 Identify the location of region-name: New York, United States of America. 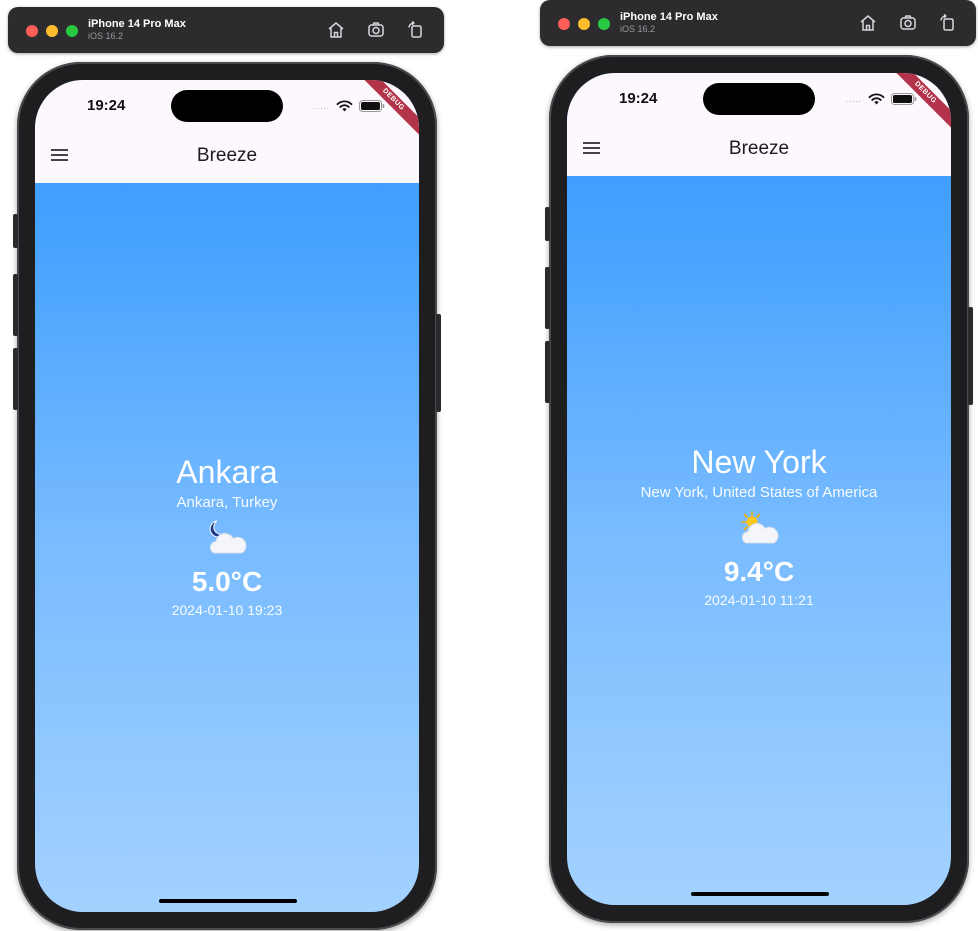
(759, 492).